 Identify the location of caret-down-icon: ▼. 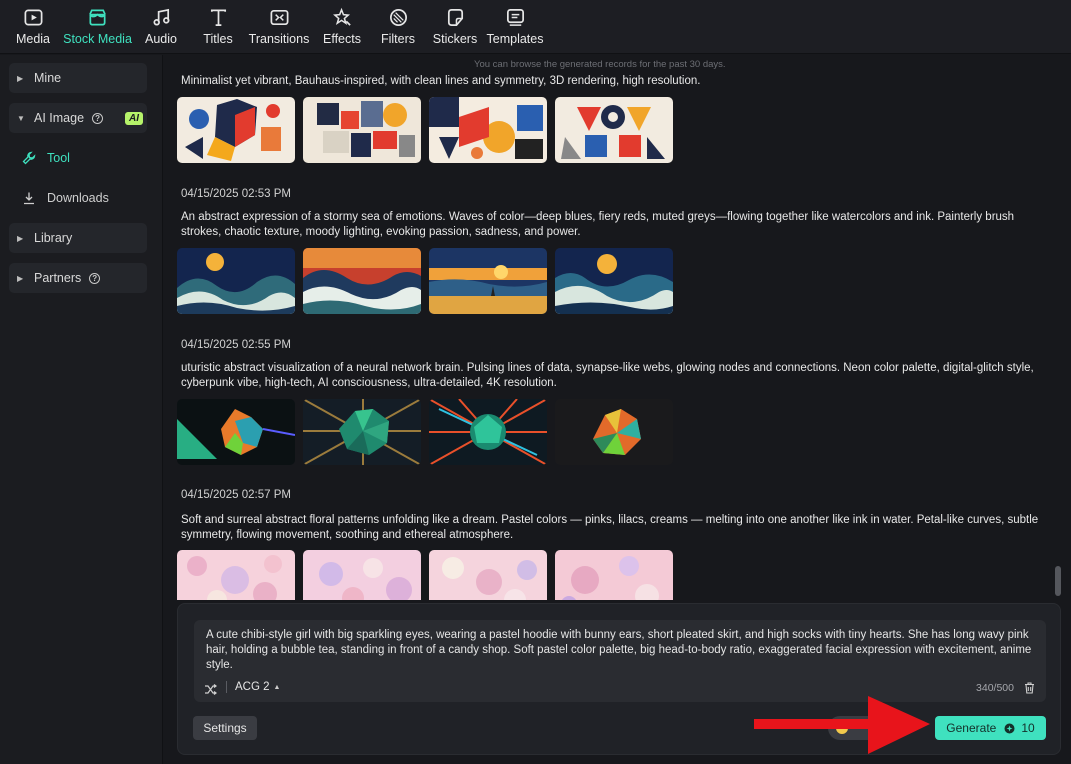
(21, 118).